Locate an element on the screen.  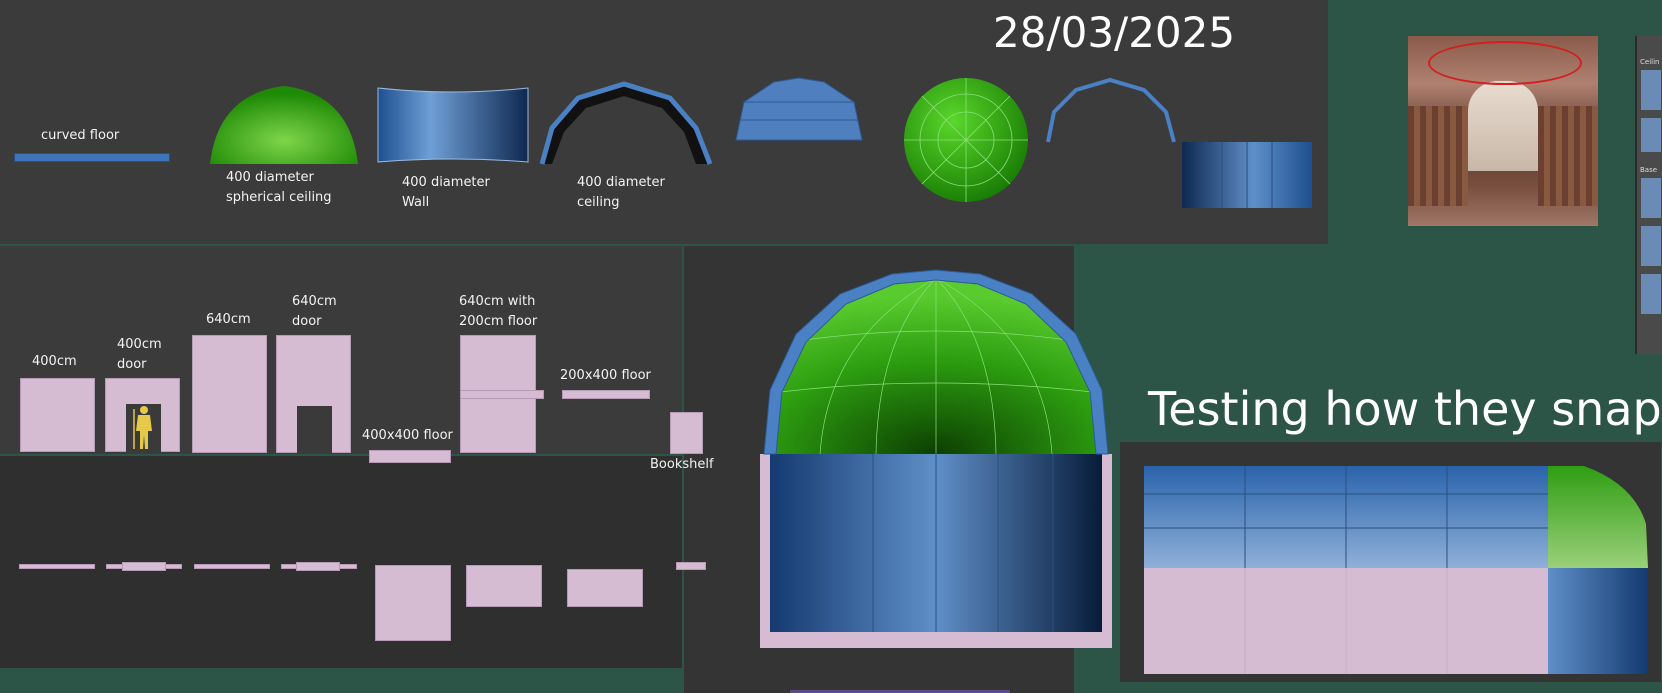
spherical-ceiling-label-2: spherical ceiling is located at coordinates (279, 197).